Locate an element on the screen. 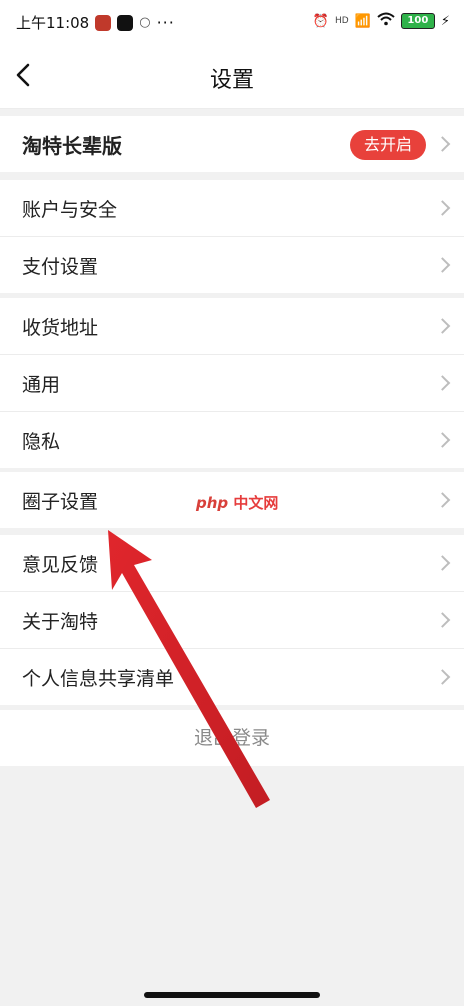 The height and width of the screenshot is (1006, 464). alarm-icon: ⏰ is located at coordinates (320, 21).